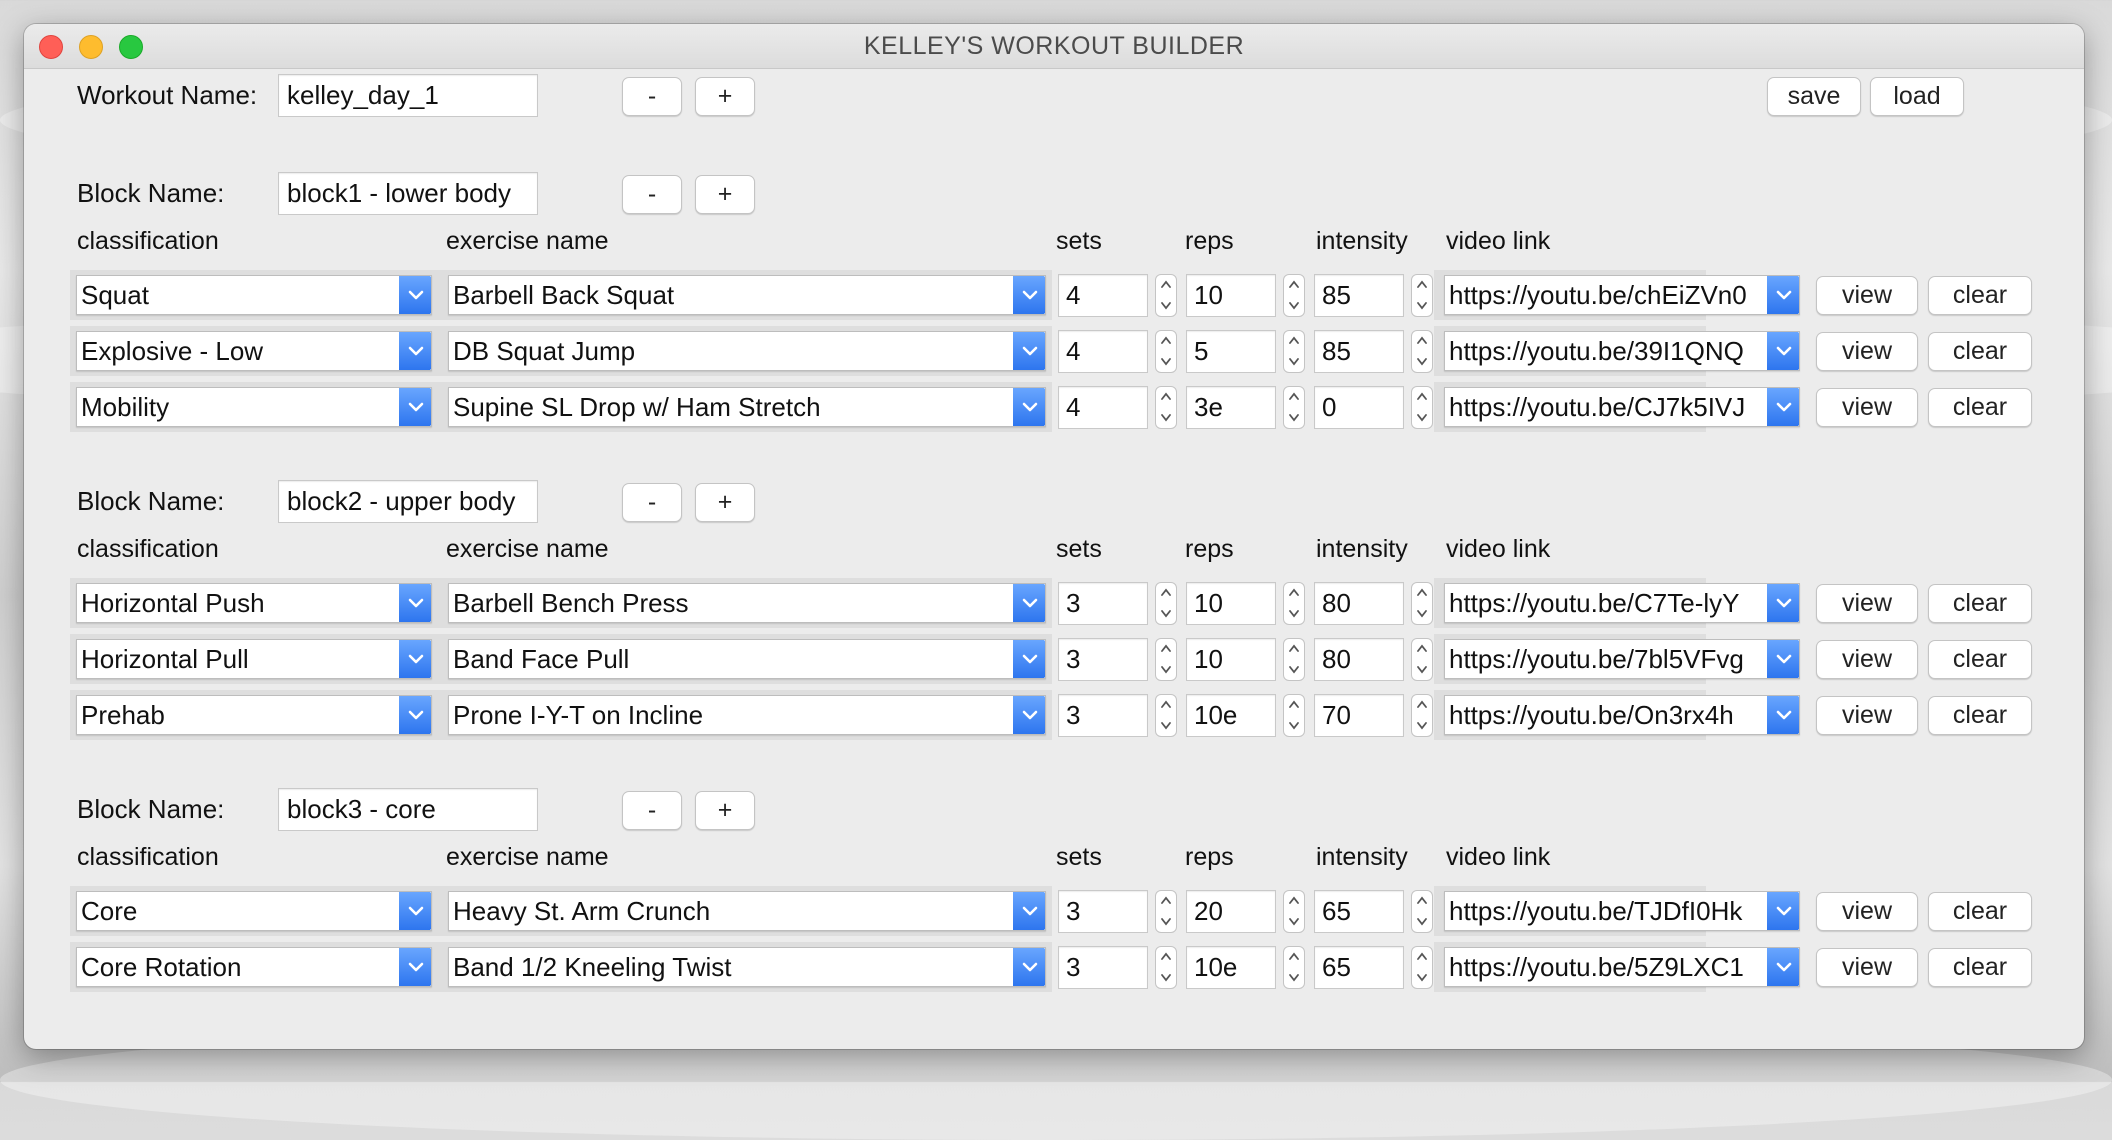 The width and height of the screenshot is (2112, 1140). Describe the element at coordinates (254, 295) in the screenshot. I see `classification-select: Squat` at that location.